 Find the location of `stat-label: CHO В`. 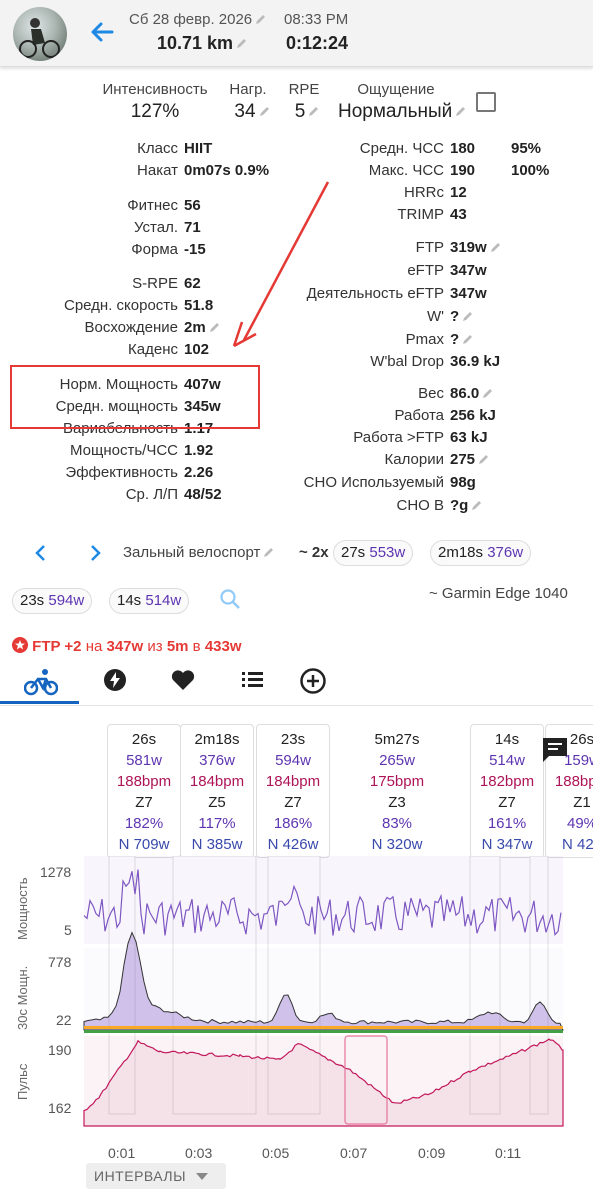

stat-label: CHO В is located at coordinates (420, 505).